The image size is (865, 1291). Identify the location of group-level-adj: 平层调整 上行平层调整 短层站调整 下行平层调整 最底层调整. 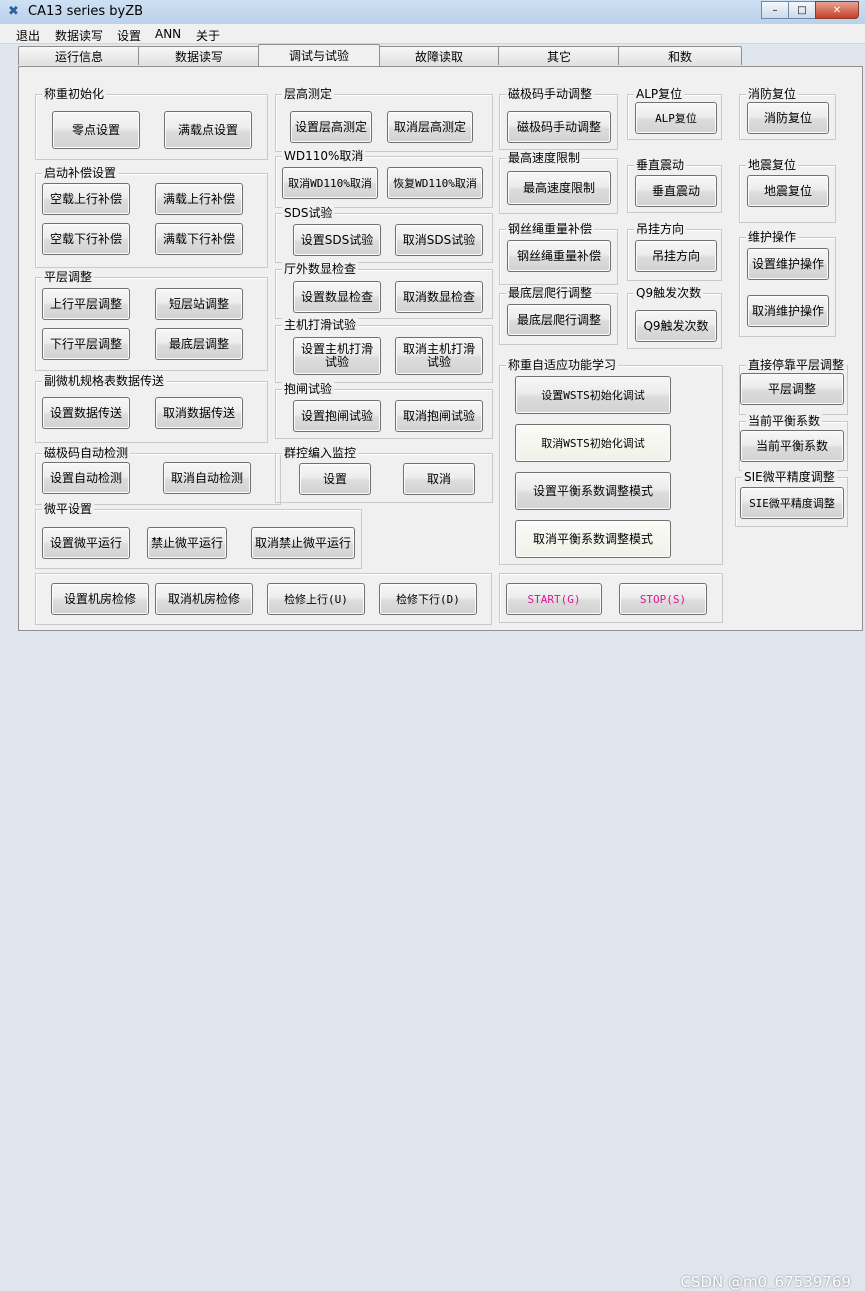
(151, 320).